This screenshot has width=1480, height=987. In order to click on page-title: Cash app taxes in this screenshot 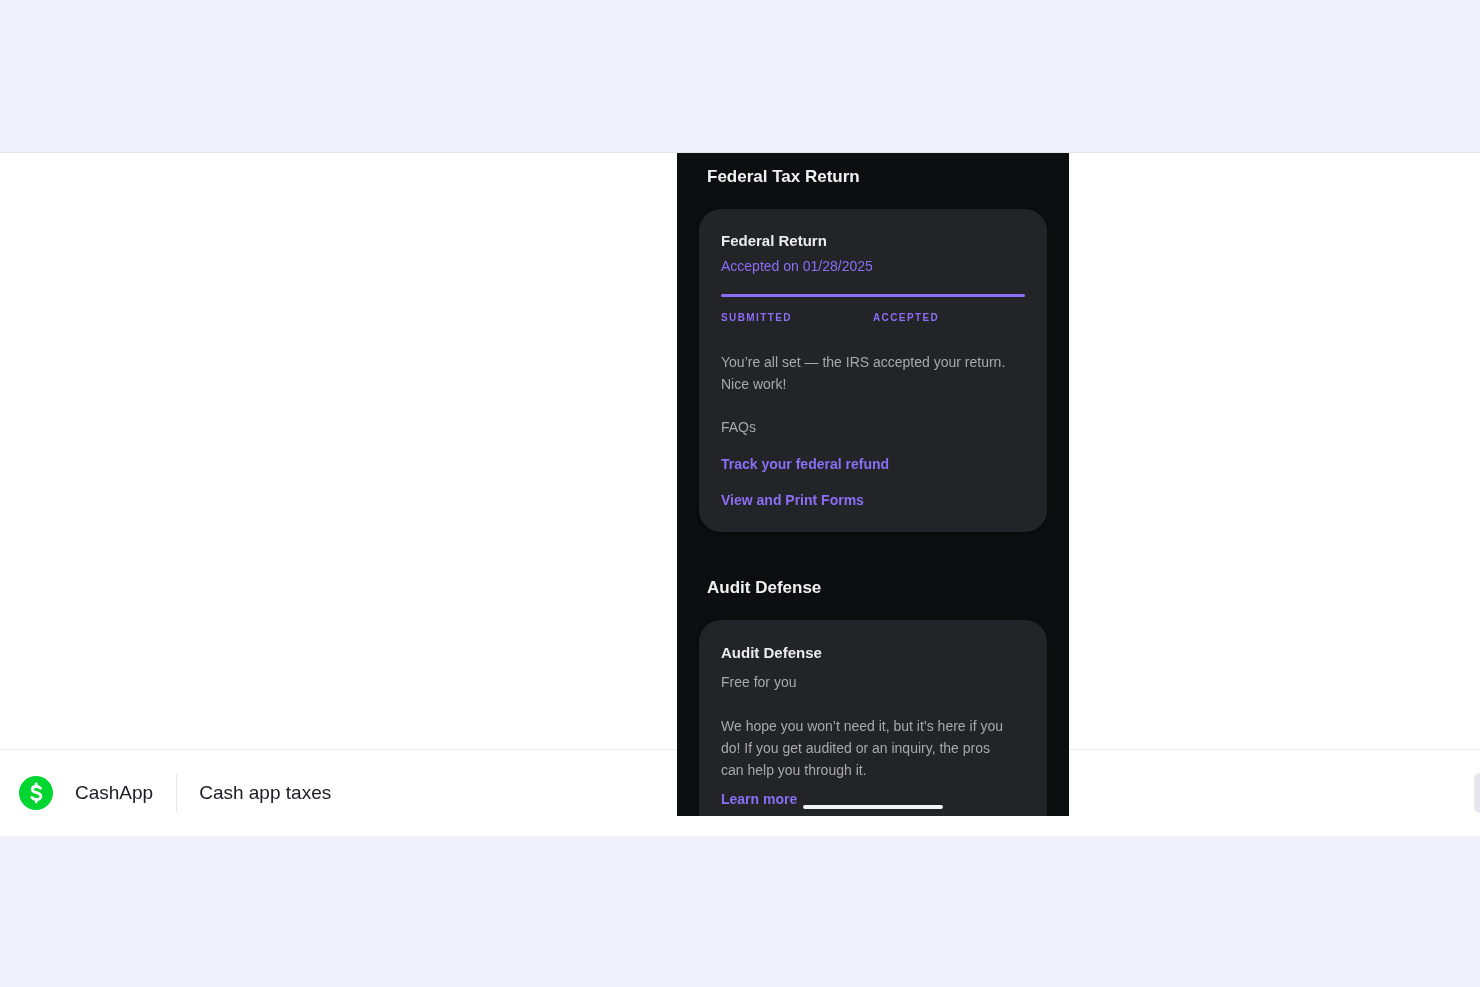, I will do `click(265, 793)`.